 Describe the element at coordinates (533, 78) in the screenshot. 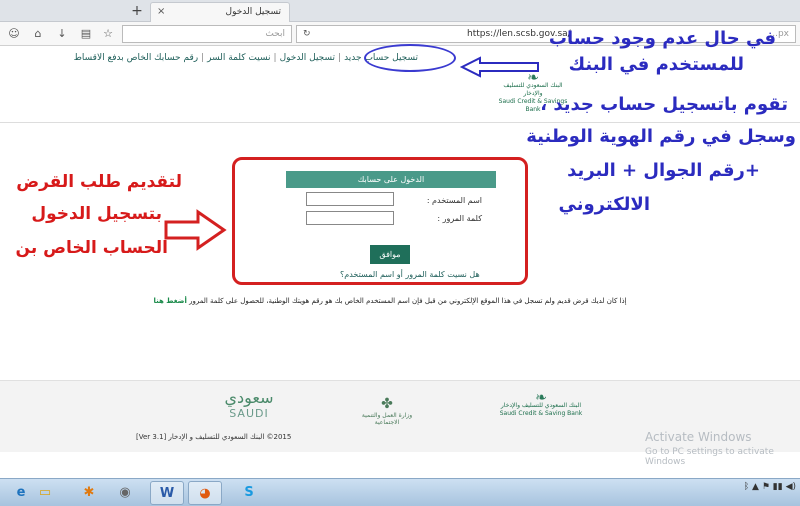

I see `bank-emblem-icon: ❧` at that location.